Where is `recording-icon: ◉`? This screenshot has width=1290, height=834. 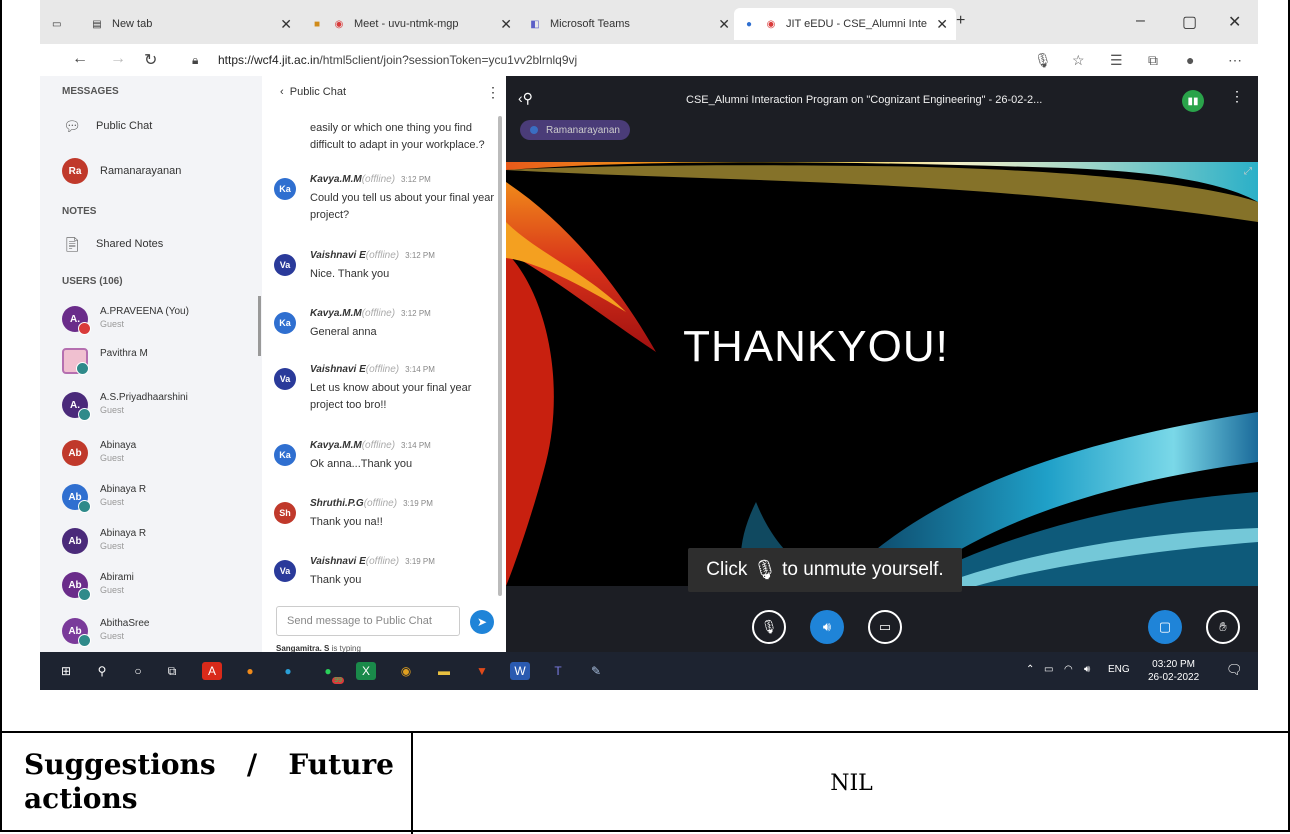 recording-icon: ◉ is located at coordinates (339, 24).